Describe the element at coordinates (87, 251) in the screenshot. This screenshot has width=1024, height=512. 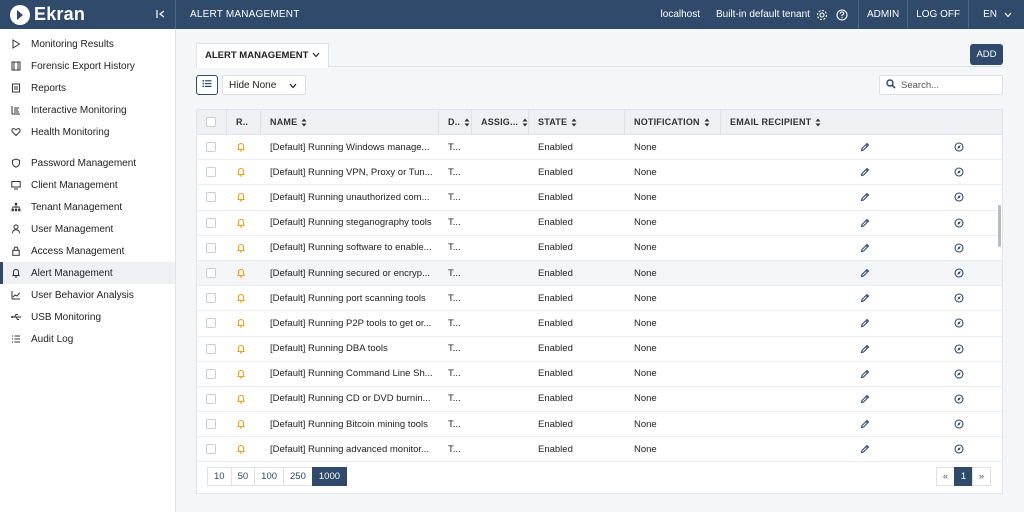
I see `sidebar-item-access-management: Access Management` at that location.